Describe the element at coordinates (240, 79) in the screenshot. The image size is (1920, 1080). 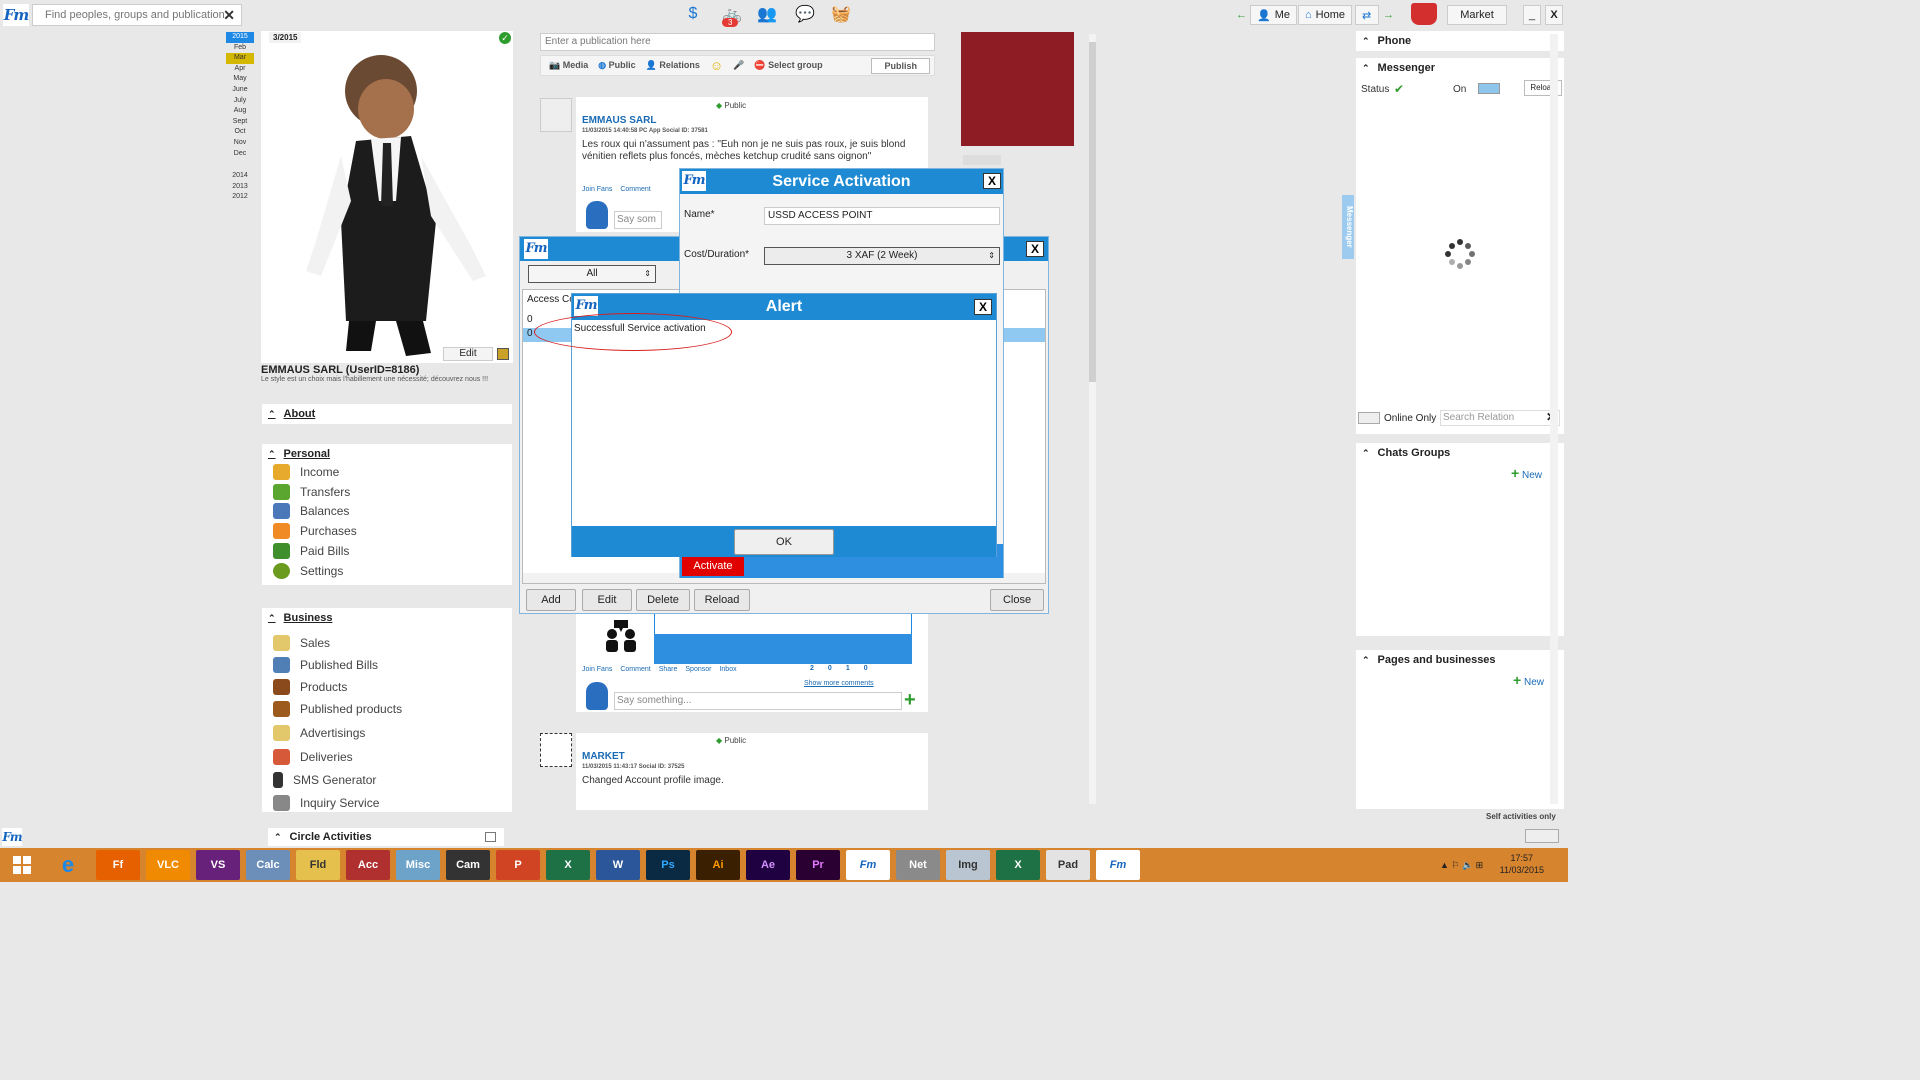
I see `calendar-month: May` at that location.